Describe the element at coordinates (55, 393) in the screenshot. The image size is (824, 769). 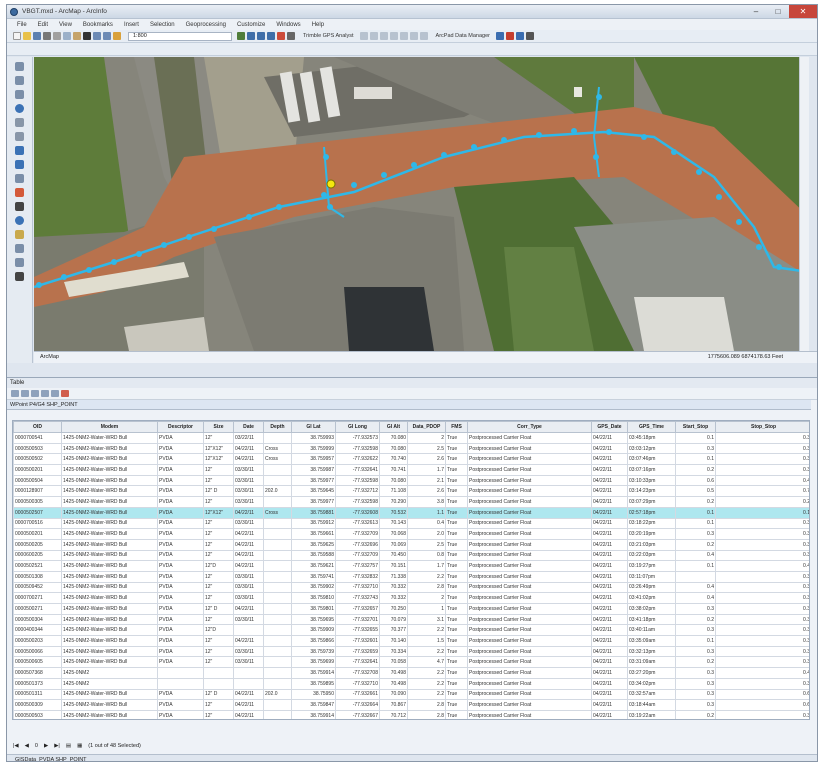
I see `clear-selection-icon` at that location.